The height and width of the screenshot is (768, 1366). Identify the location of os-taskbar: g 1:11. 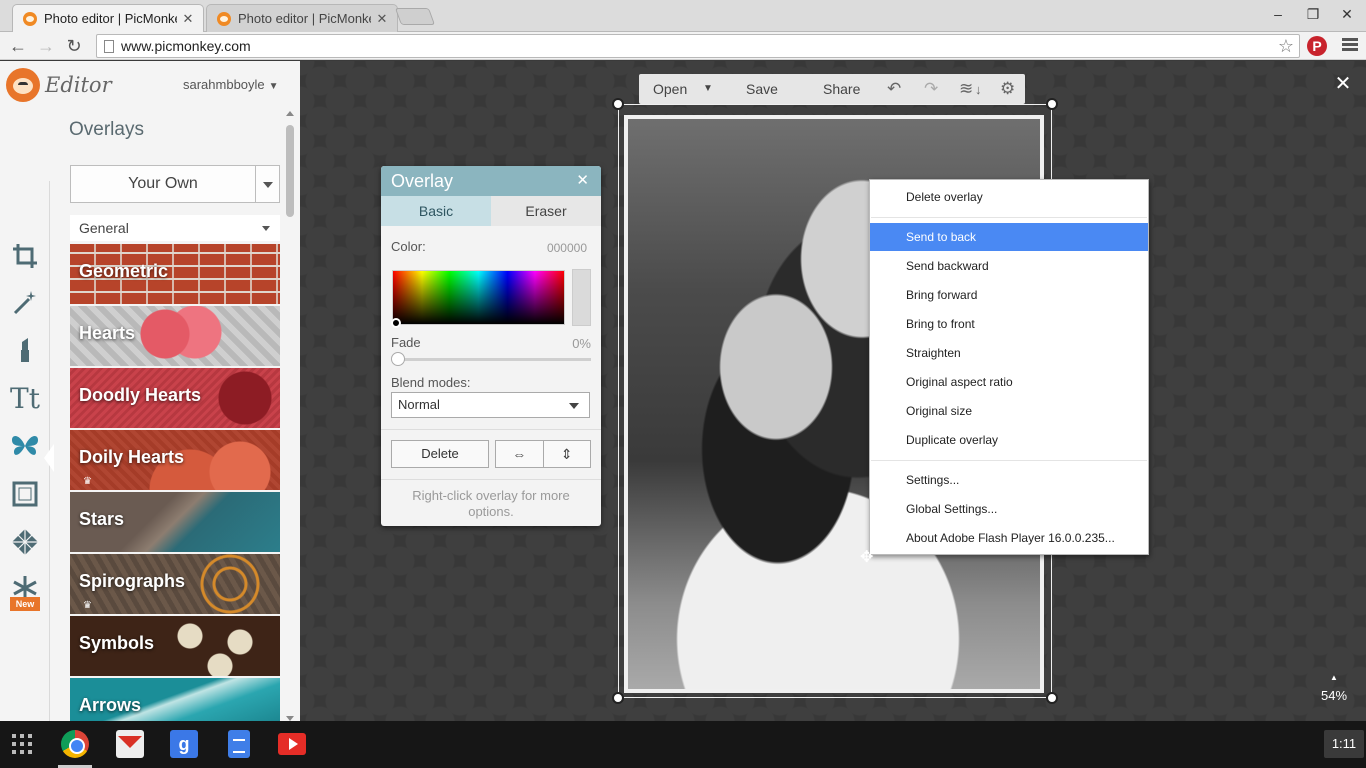
(683, 744).